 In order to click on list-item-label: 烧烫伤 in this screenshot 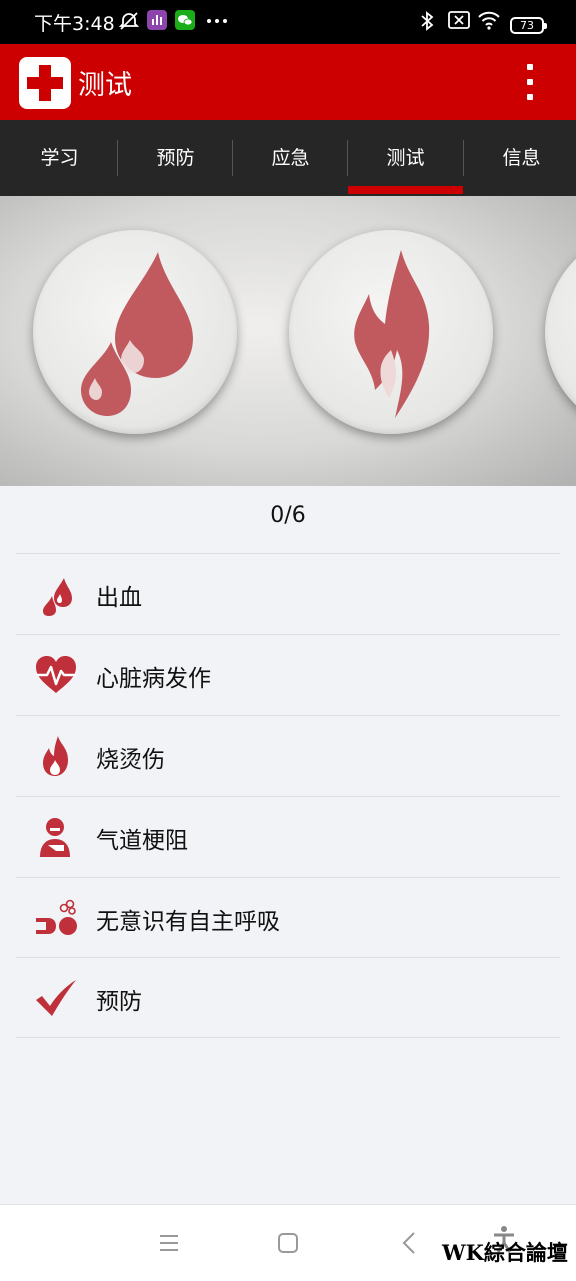, I will do `click(130, 760)`.